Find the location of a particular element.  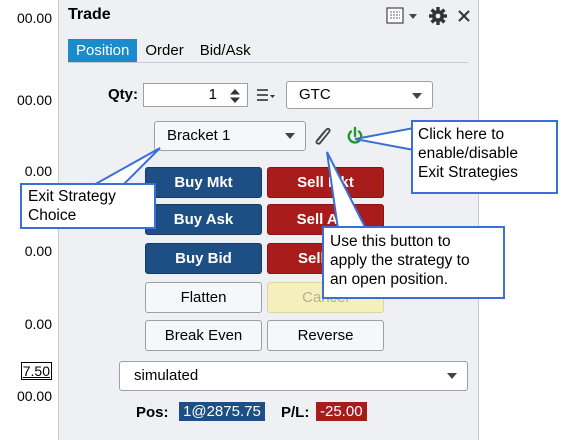

reverse-button: Reverse is located at coordinates (325, 335).